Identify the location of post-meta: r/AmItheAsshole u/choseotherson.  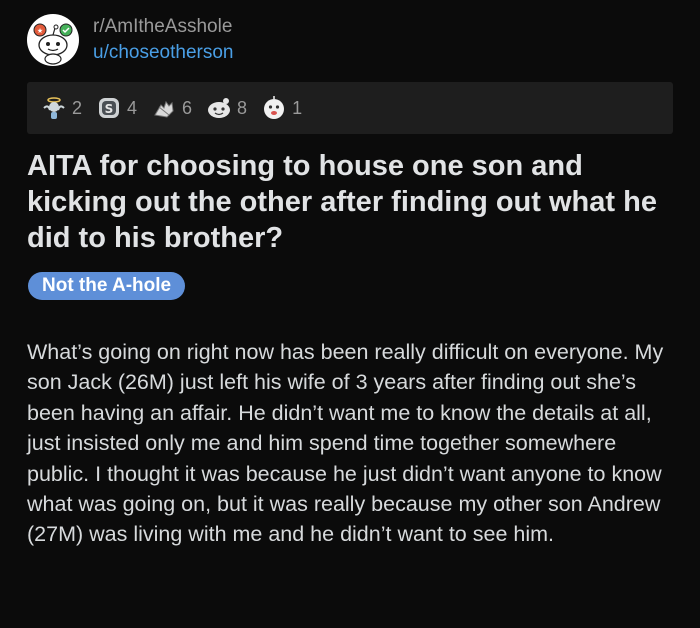
(163, 40).